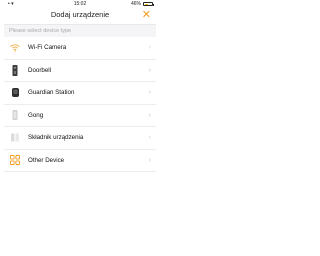 This screenshot has width=320, height=256. I want to click on battery-icon, so click(148, 4).